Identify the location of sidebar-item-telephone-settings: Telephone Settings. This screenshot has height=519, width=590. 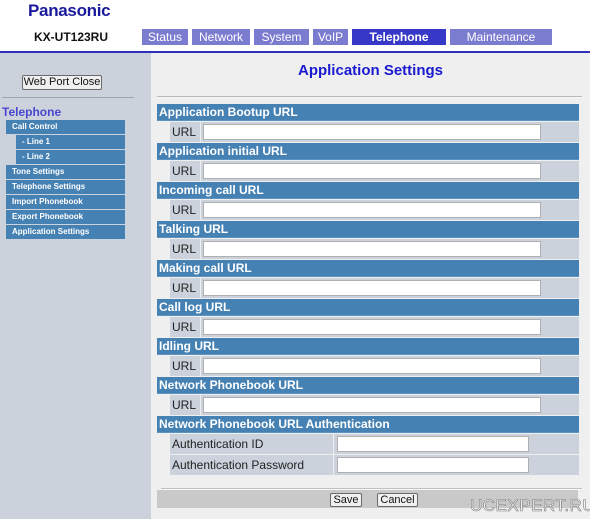
(65, 187).